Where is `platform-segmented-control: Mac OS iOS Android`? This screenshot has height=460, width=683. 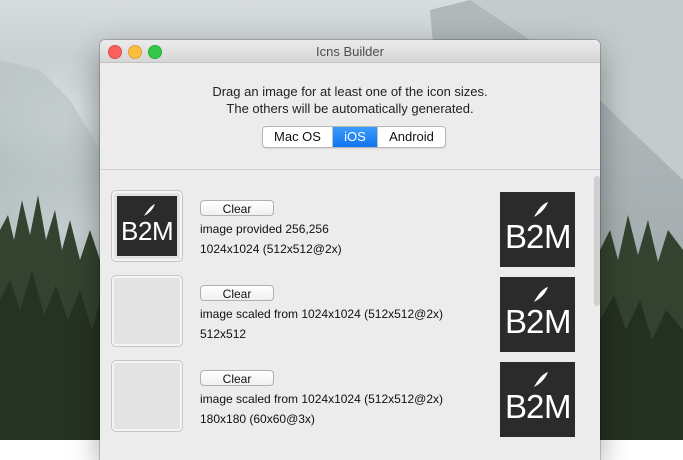
platform-segmented-control: Mac OS iOS Android is located at coordinates (354, 137).